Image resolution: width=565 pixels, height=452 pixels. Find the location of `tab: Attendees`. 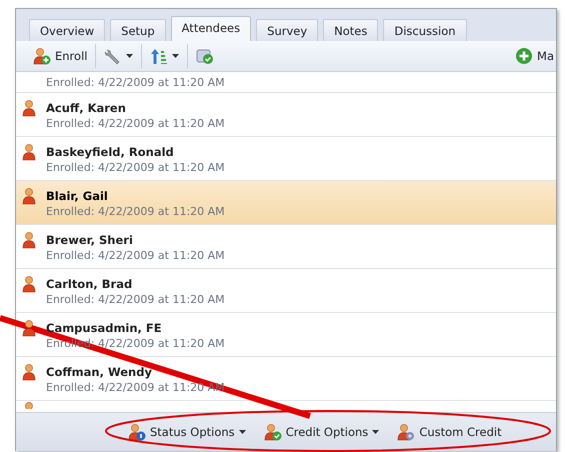

tab: Attendees is located at coordinates (211, 28).